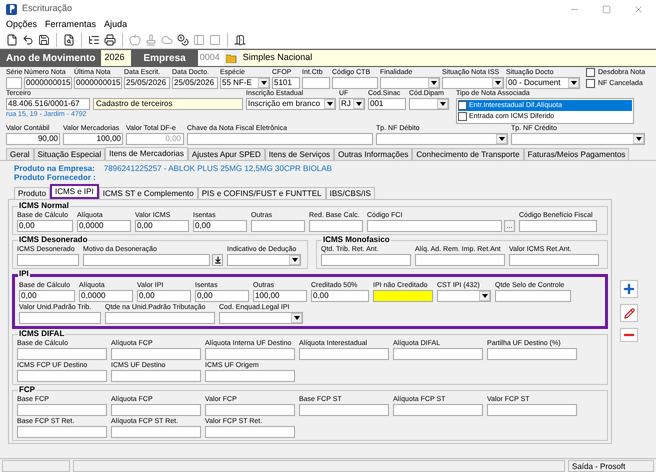 The width and height of the screenshot is (656, 472). What do you see at coordinates (543, 83) in the screenshot?
I see `dropdown-field: 00 - Document` at bounding box center [543, 83].